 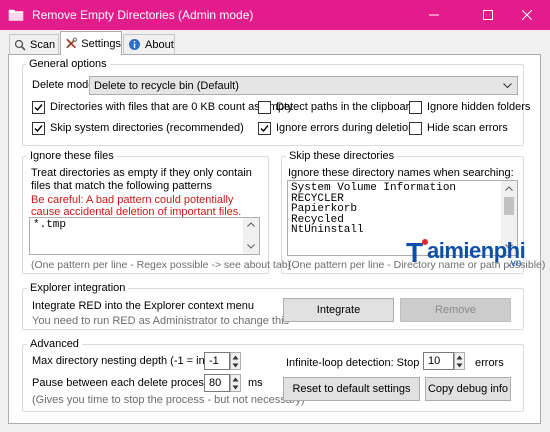 I want to click on ignore-errors-label: Ignore errors during deletion, so click(x=345, y=128).